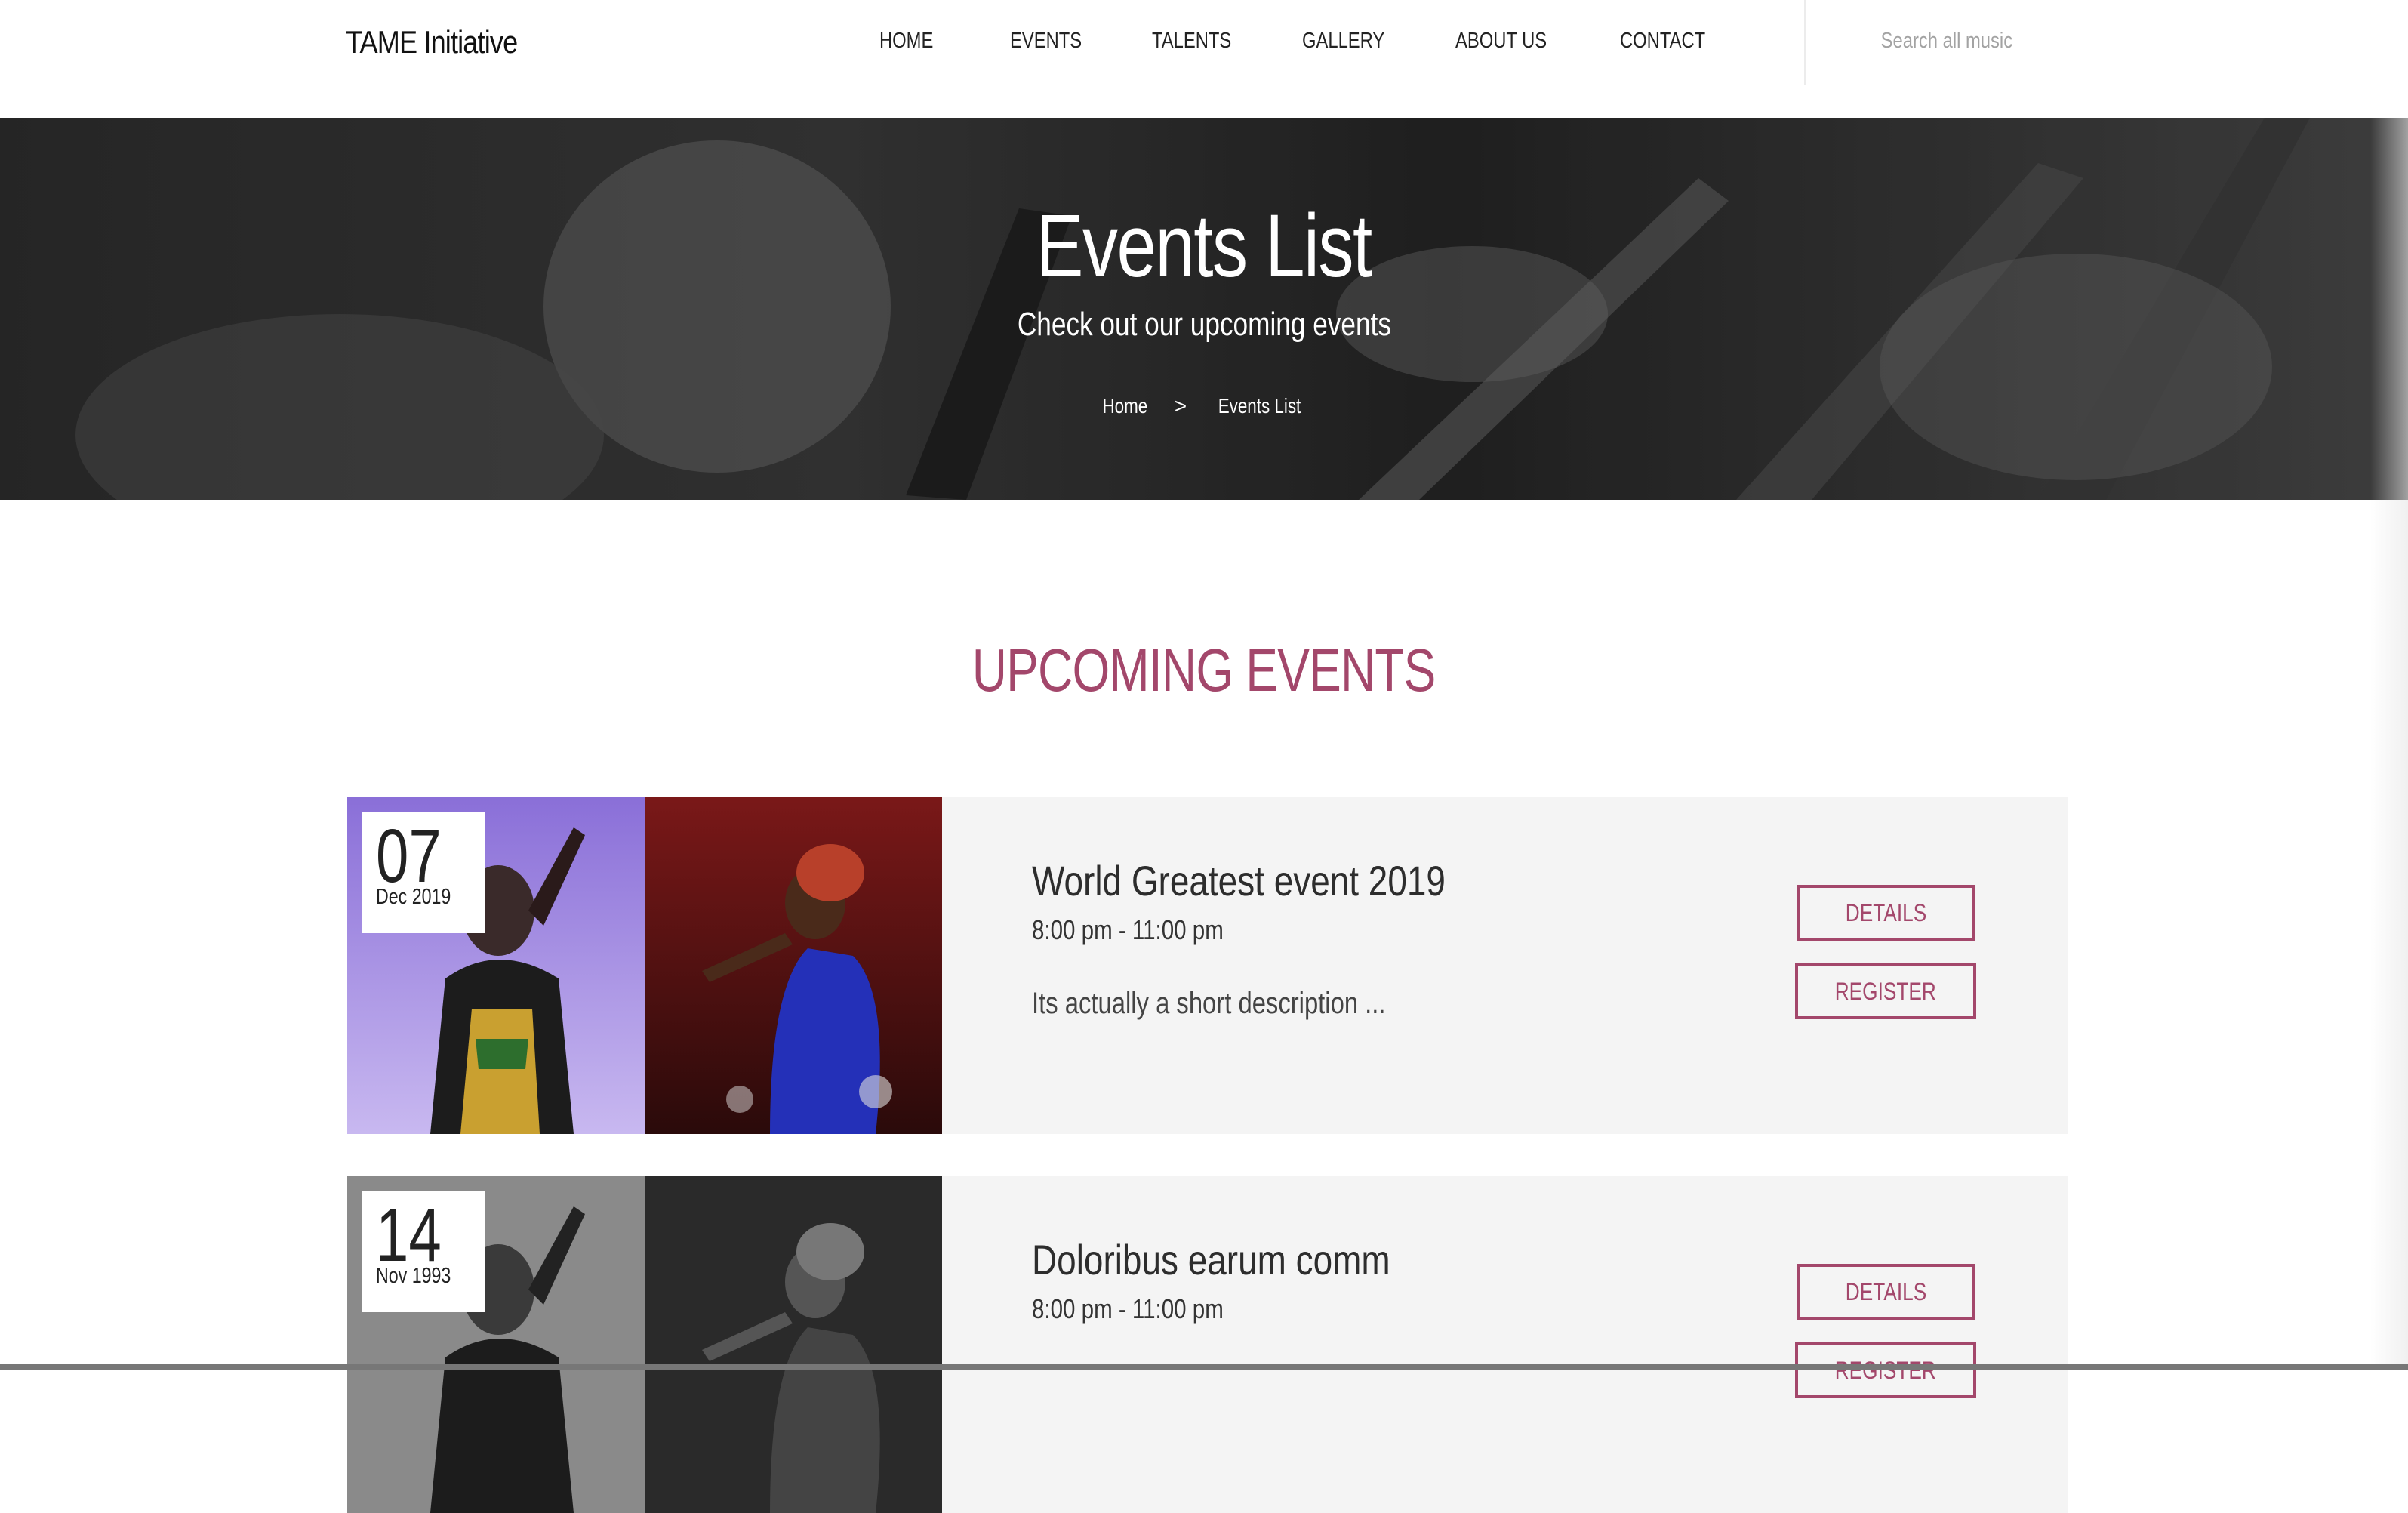 The image size is (2408, 1513). I want to click on section-title: UPCOMING EVENTS, so click(1204, 670).